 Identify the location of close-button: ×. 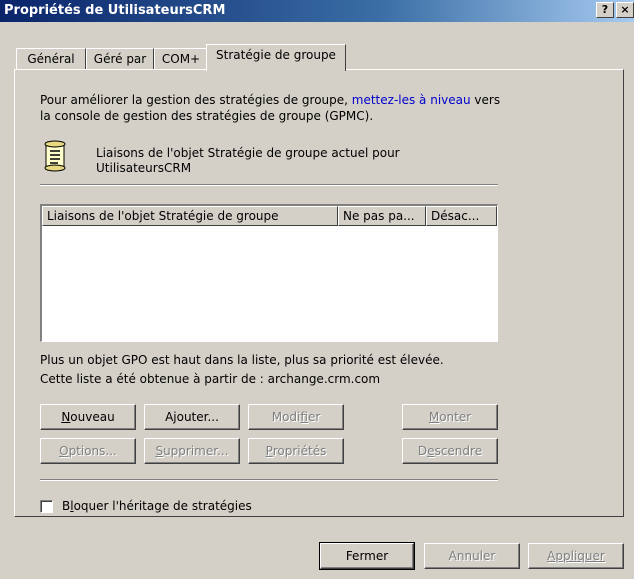
(625, 10).